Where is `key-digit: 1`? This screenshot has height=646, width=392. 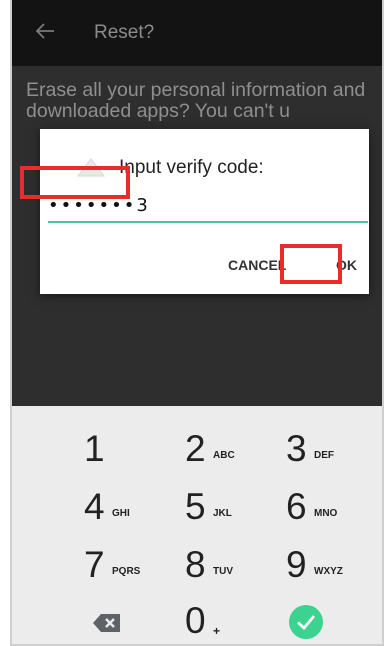 key-digit: 1 is located at coordinates (94, 448).